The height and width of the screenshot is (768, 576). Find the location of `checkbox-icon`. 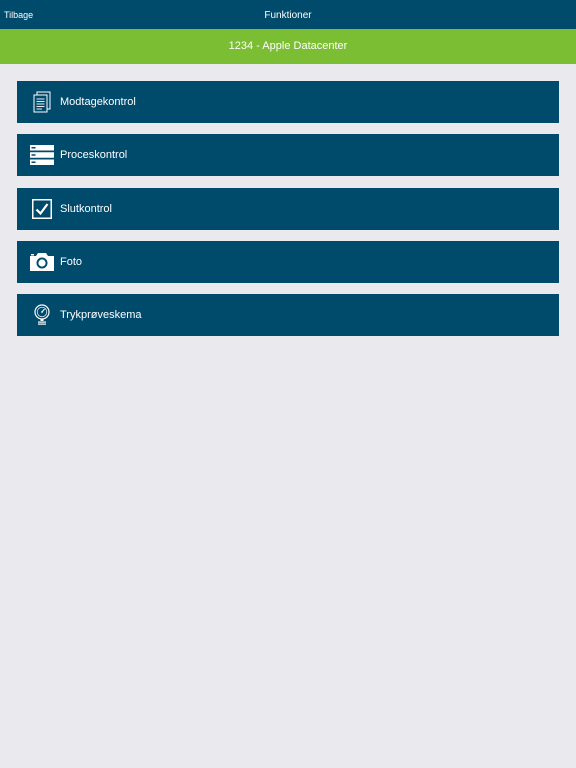

checkbox-icon is located at coordinates (42, 209).